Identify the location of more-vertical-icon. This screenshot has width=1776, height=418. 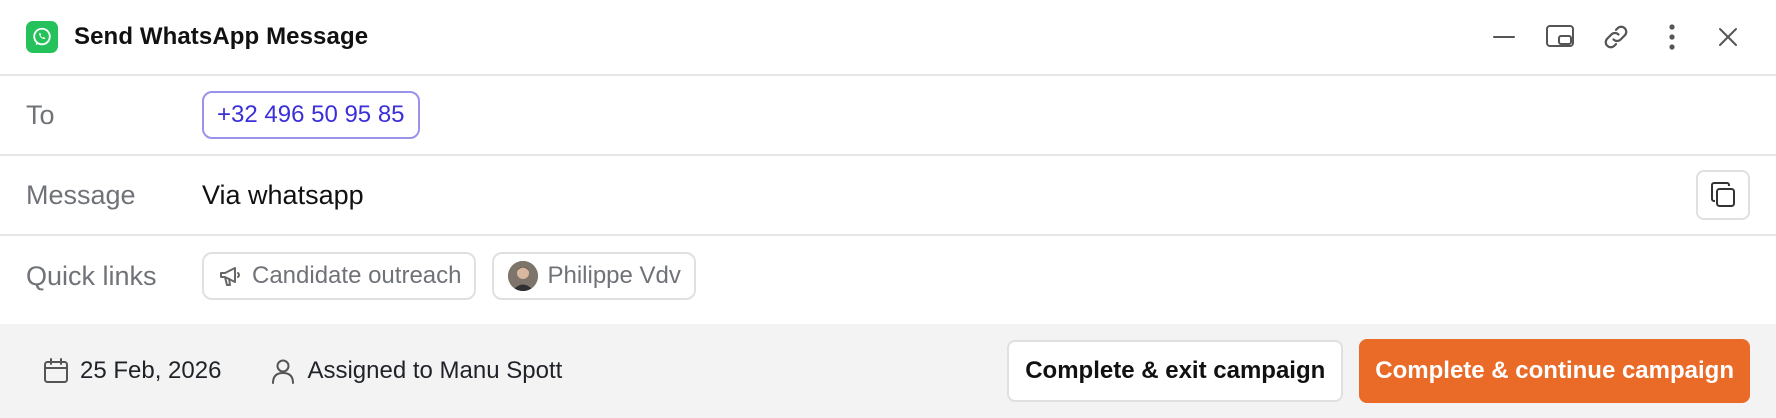
(1672, 37).